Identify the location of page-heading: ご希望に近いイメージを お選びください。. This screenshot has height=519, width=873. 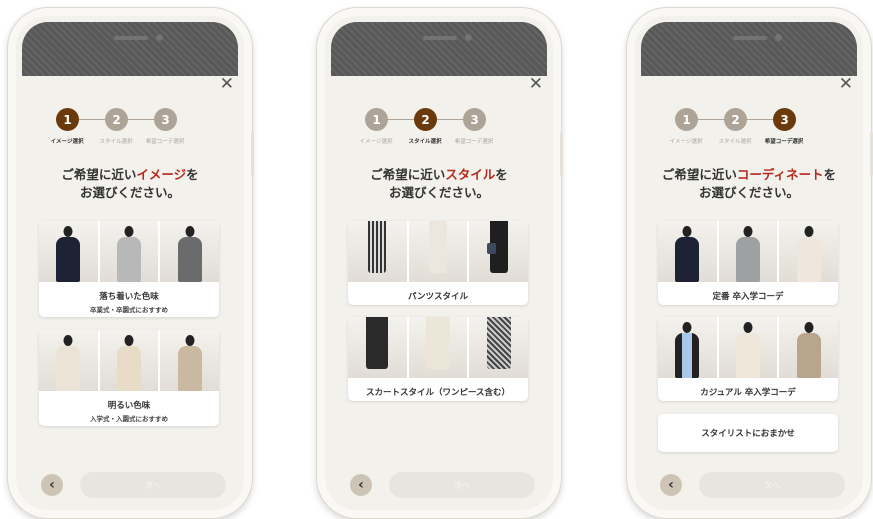
(130, 183).